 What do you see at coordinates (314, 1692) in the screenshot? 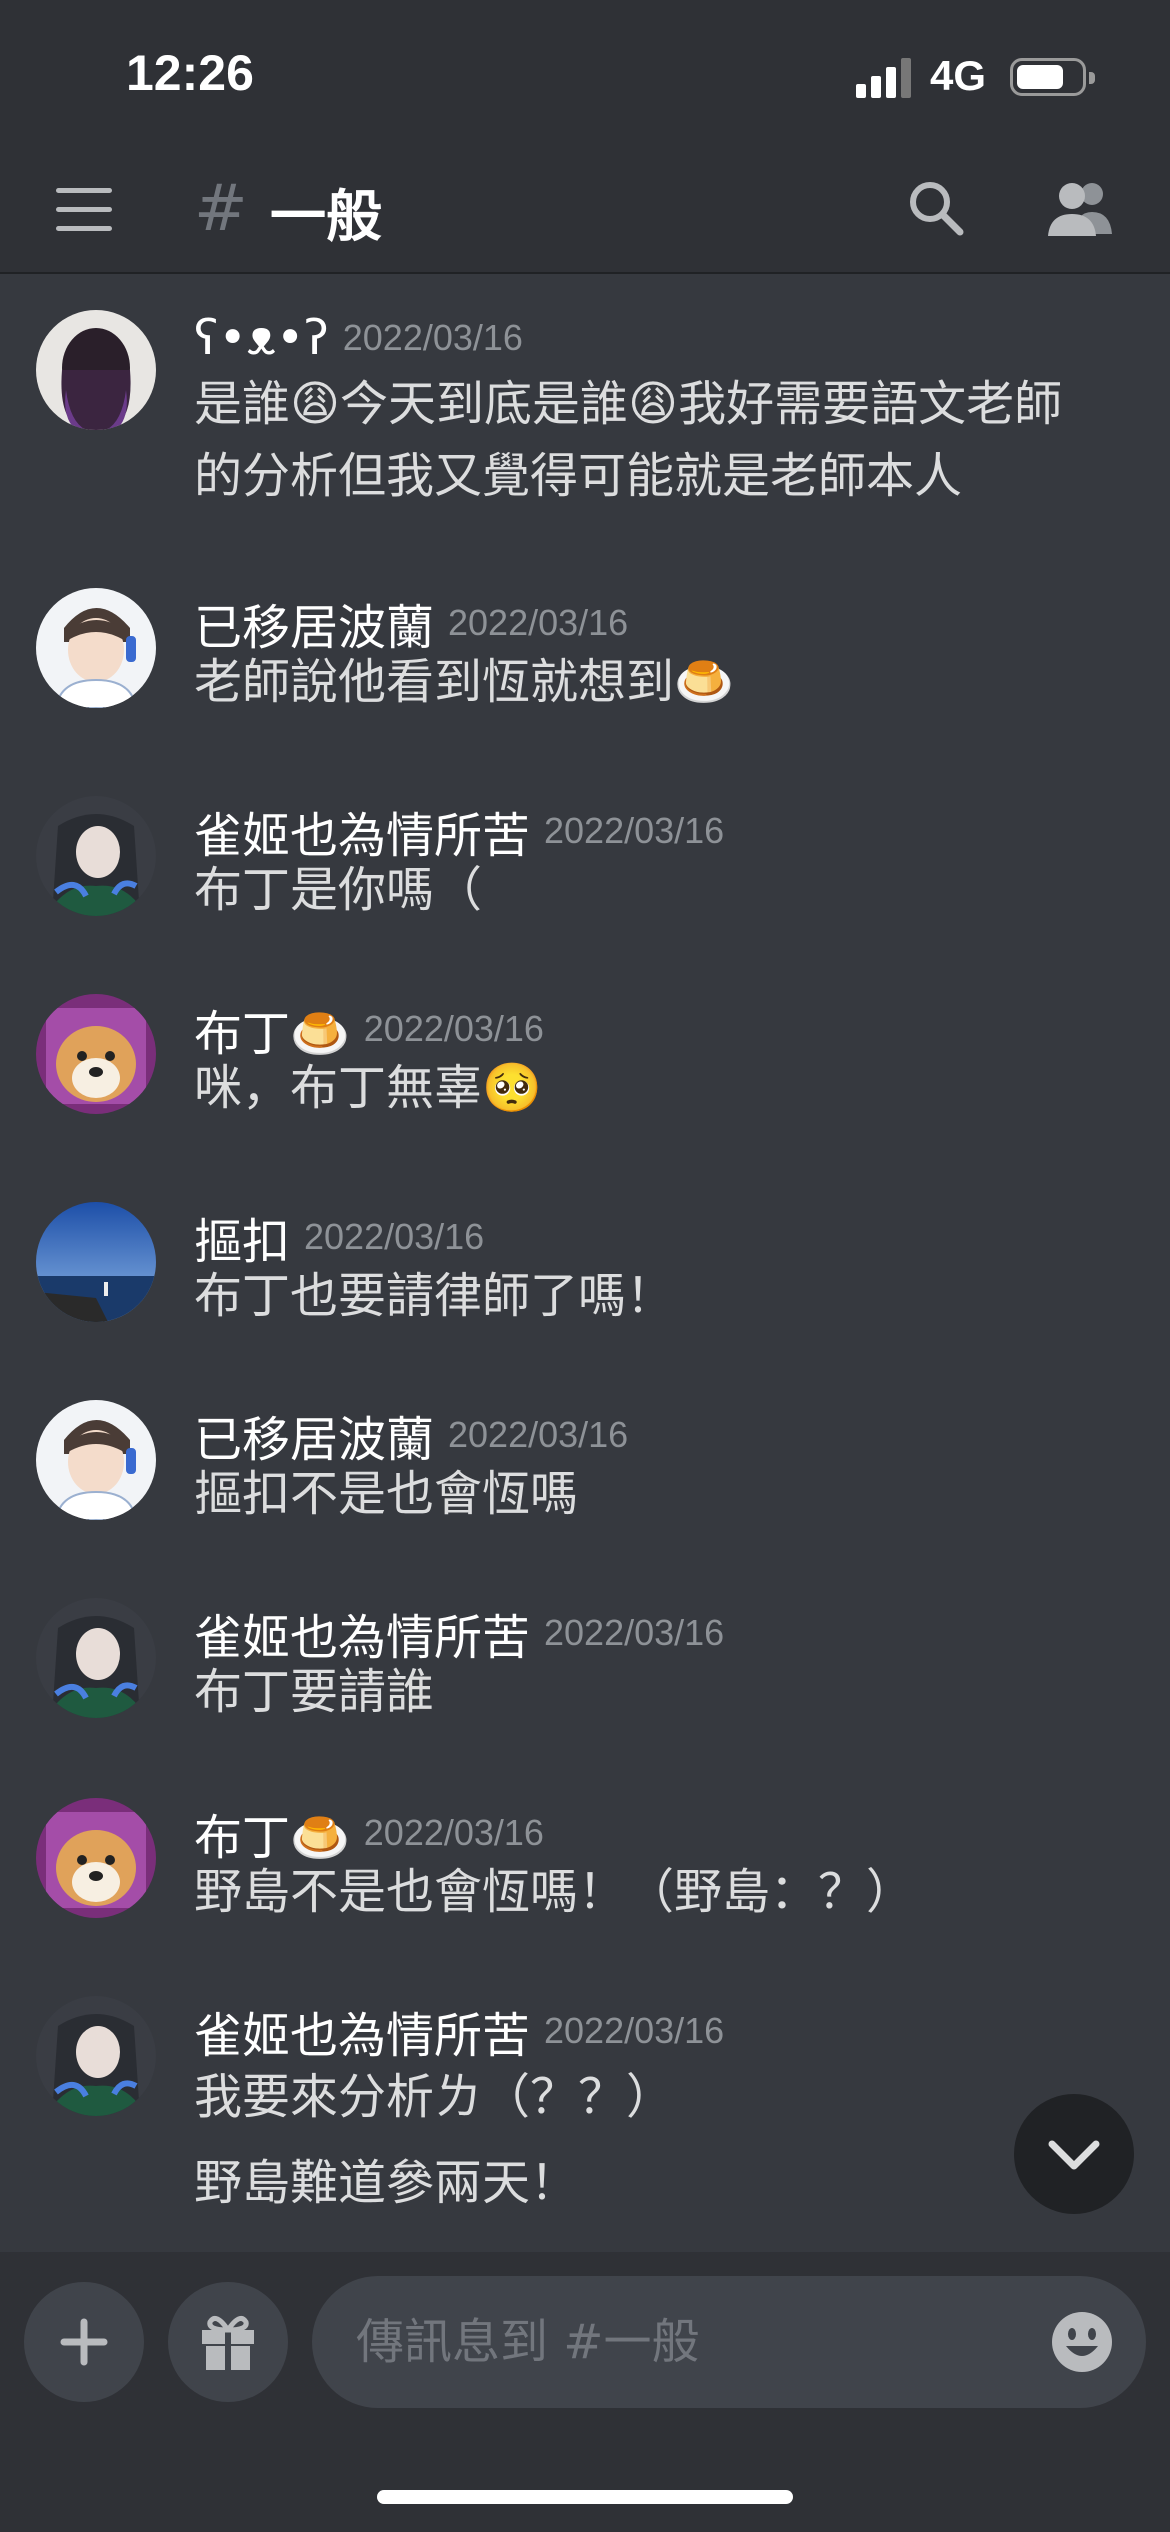
I see `message-line: 布丁要請誰` at bounding box center [314, 1692].